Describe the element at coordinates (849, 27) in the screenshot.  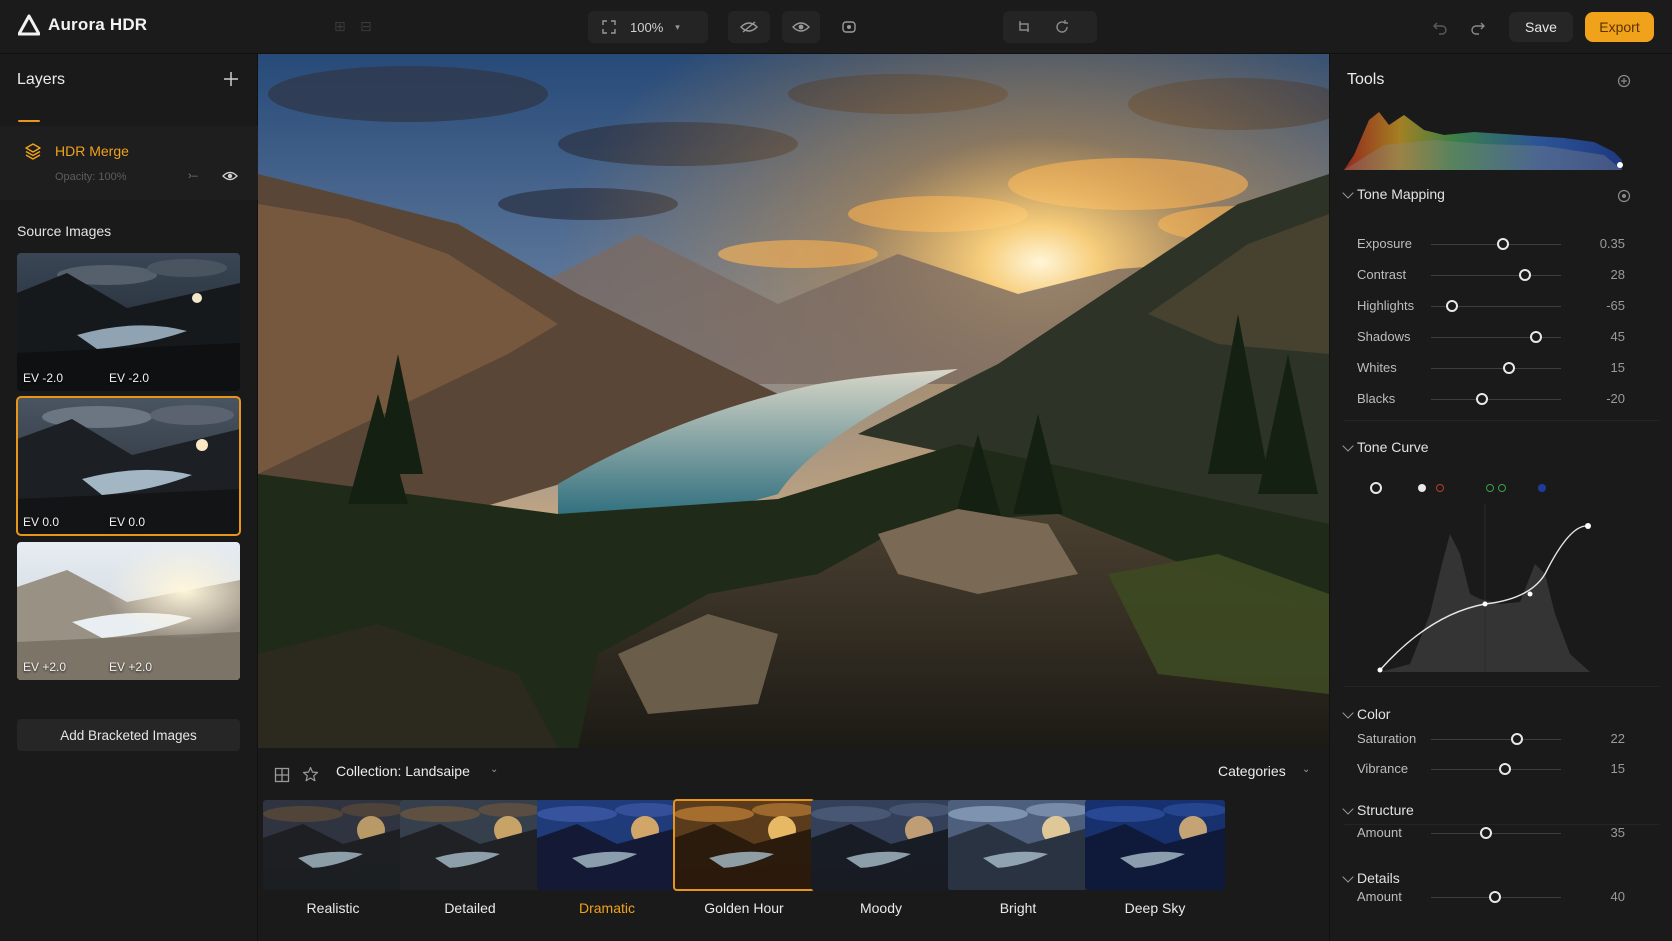
I see `mask-icon` at that location.